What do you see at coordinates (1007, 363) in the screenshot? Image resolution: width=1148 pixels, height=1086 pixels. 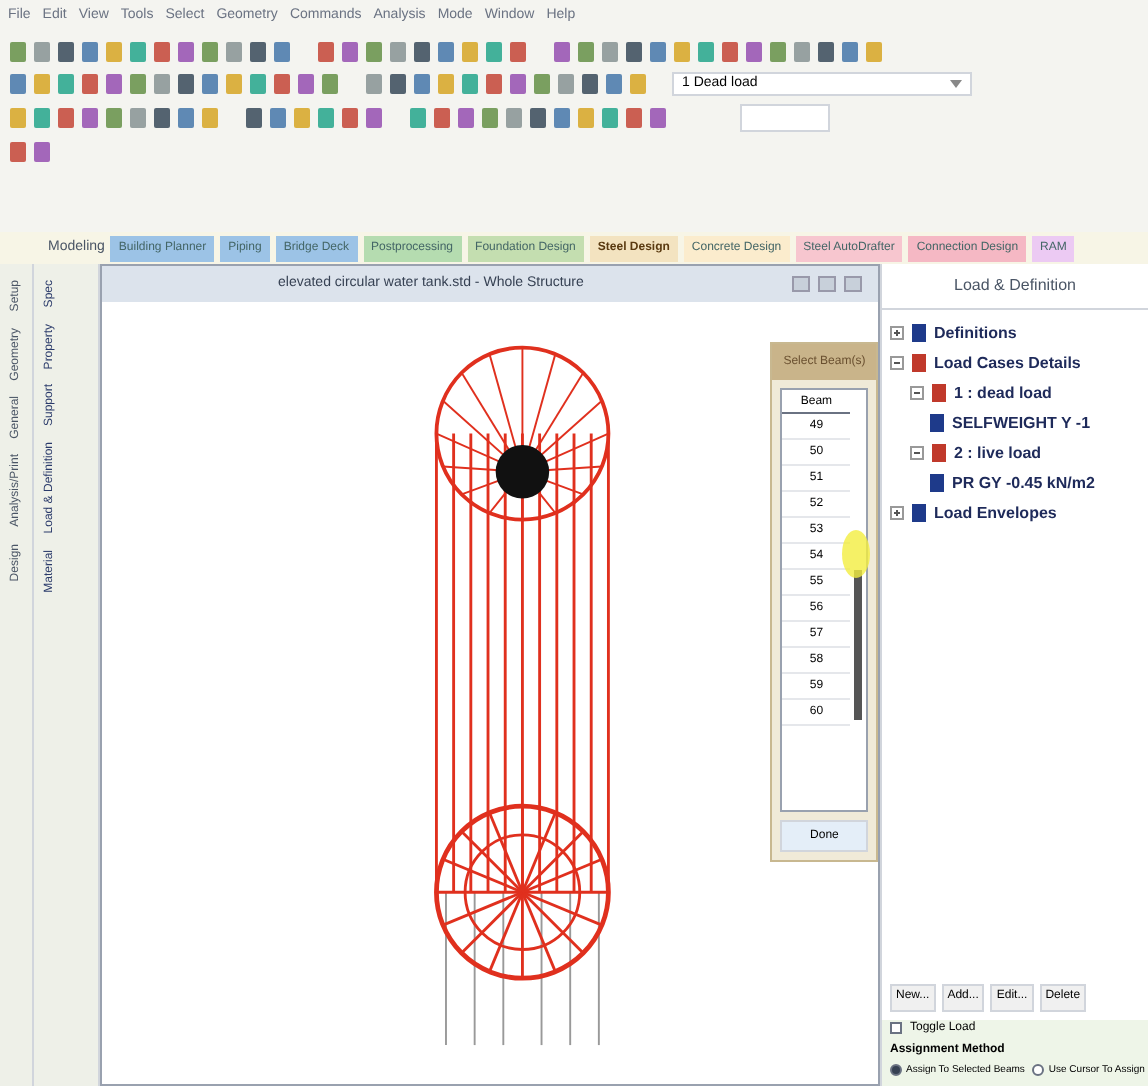 I see `tree-item: Load Cases Details` at bounding box center [1007, 363].